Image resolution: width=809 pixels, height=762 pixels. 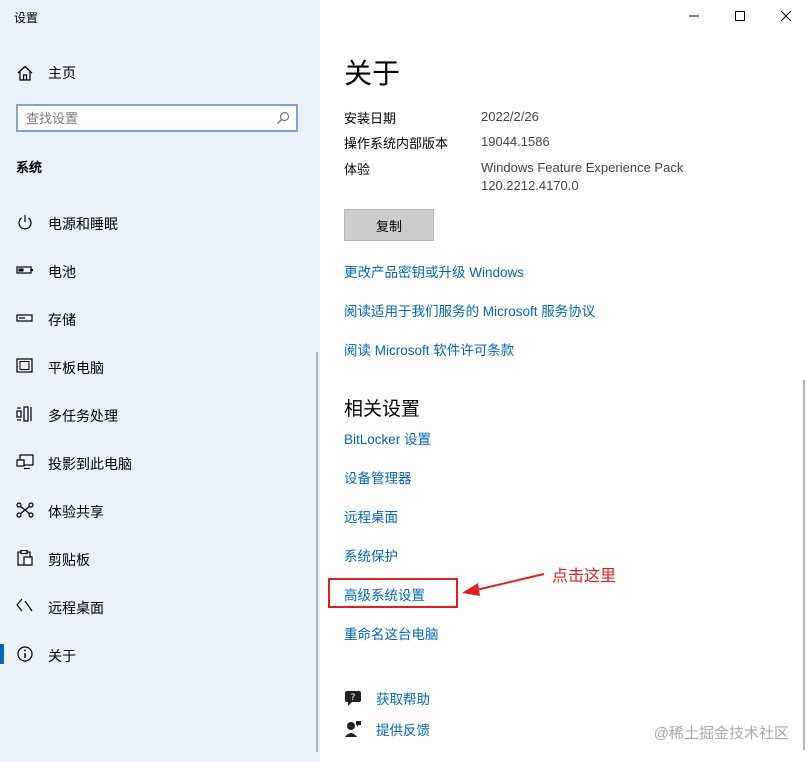 What do you see at coordinates (62, 272) in the screenshot?
I see `sidebar-item-label: 电池` at bounding box center [62, 272].